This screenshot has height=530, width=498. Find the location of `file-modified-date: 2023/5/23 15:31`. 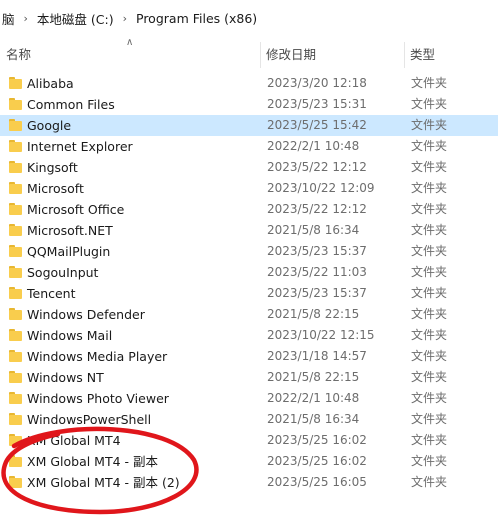

file-modified-date: 2023/5/23 15:31 is located at coordinates (317, 104).